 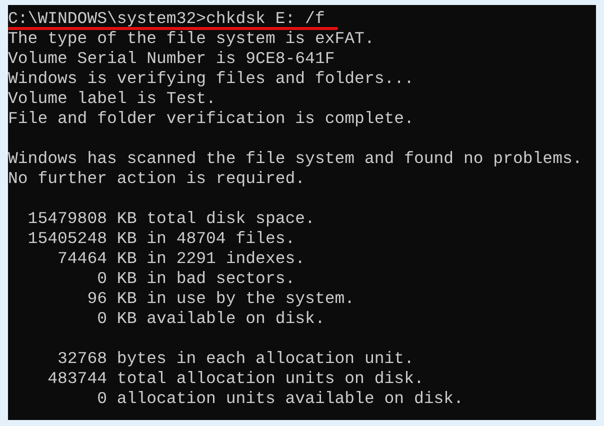 What do you see at coordinates (181, 259) in the screenshot?
I see `output-line: 74464 KB in 2291 indexes.` at bounding box center [181, 259].